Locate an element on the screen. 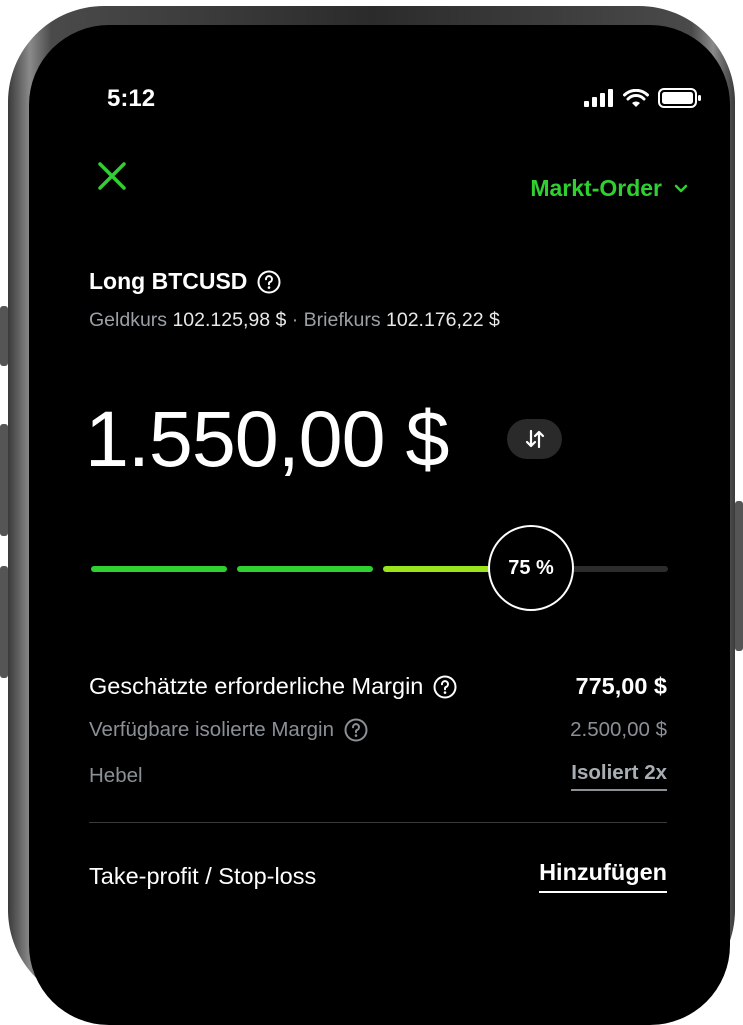  available-margin-value: 2.500,00 $ is located at coordinates (618, 729).